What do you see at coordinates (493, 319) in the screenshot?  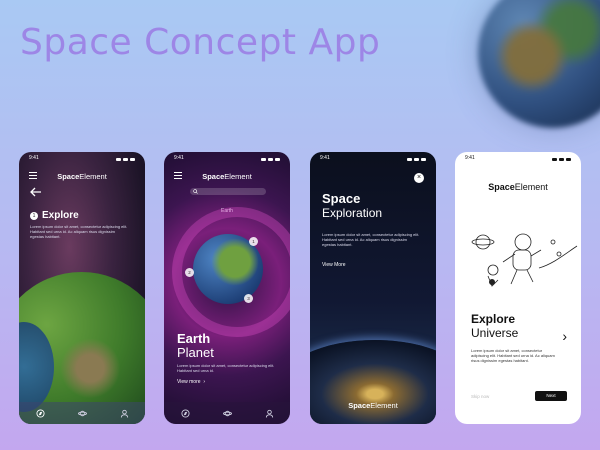 I see `universe-heading-bold: Explore` at bounding box center [493, 319].